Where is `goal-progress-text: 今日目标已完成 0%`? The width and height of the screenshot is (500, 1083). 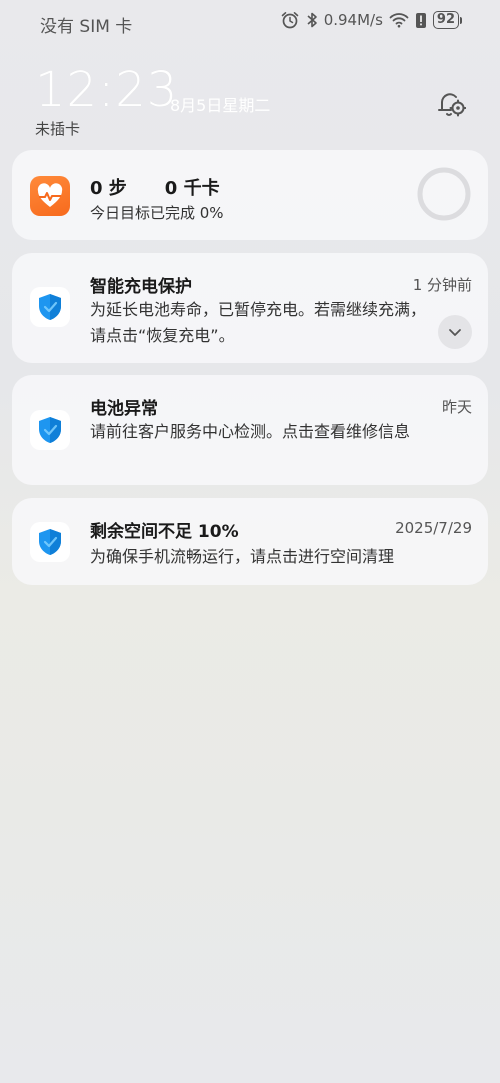
goal-progress-text: 今日目标已完成 0% is located at coordinates (157, 213).